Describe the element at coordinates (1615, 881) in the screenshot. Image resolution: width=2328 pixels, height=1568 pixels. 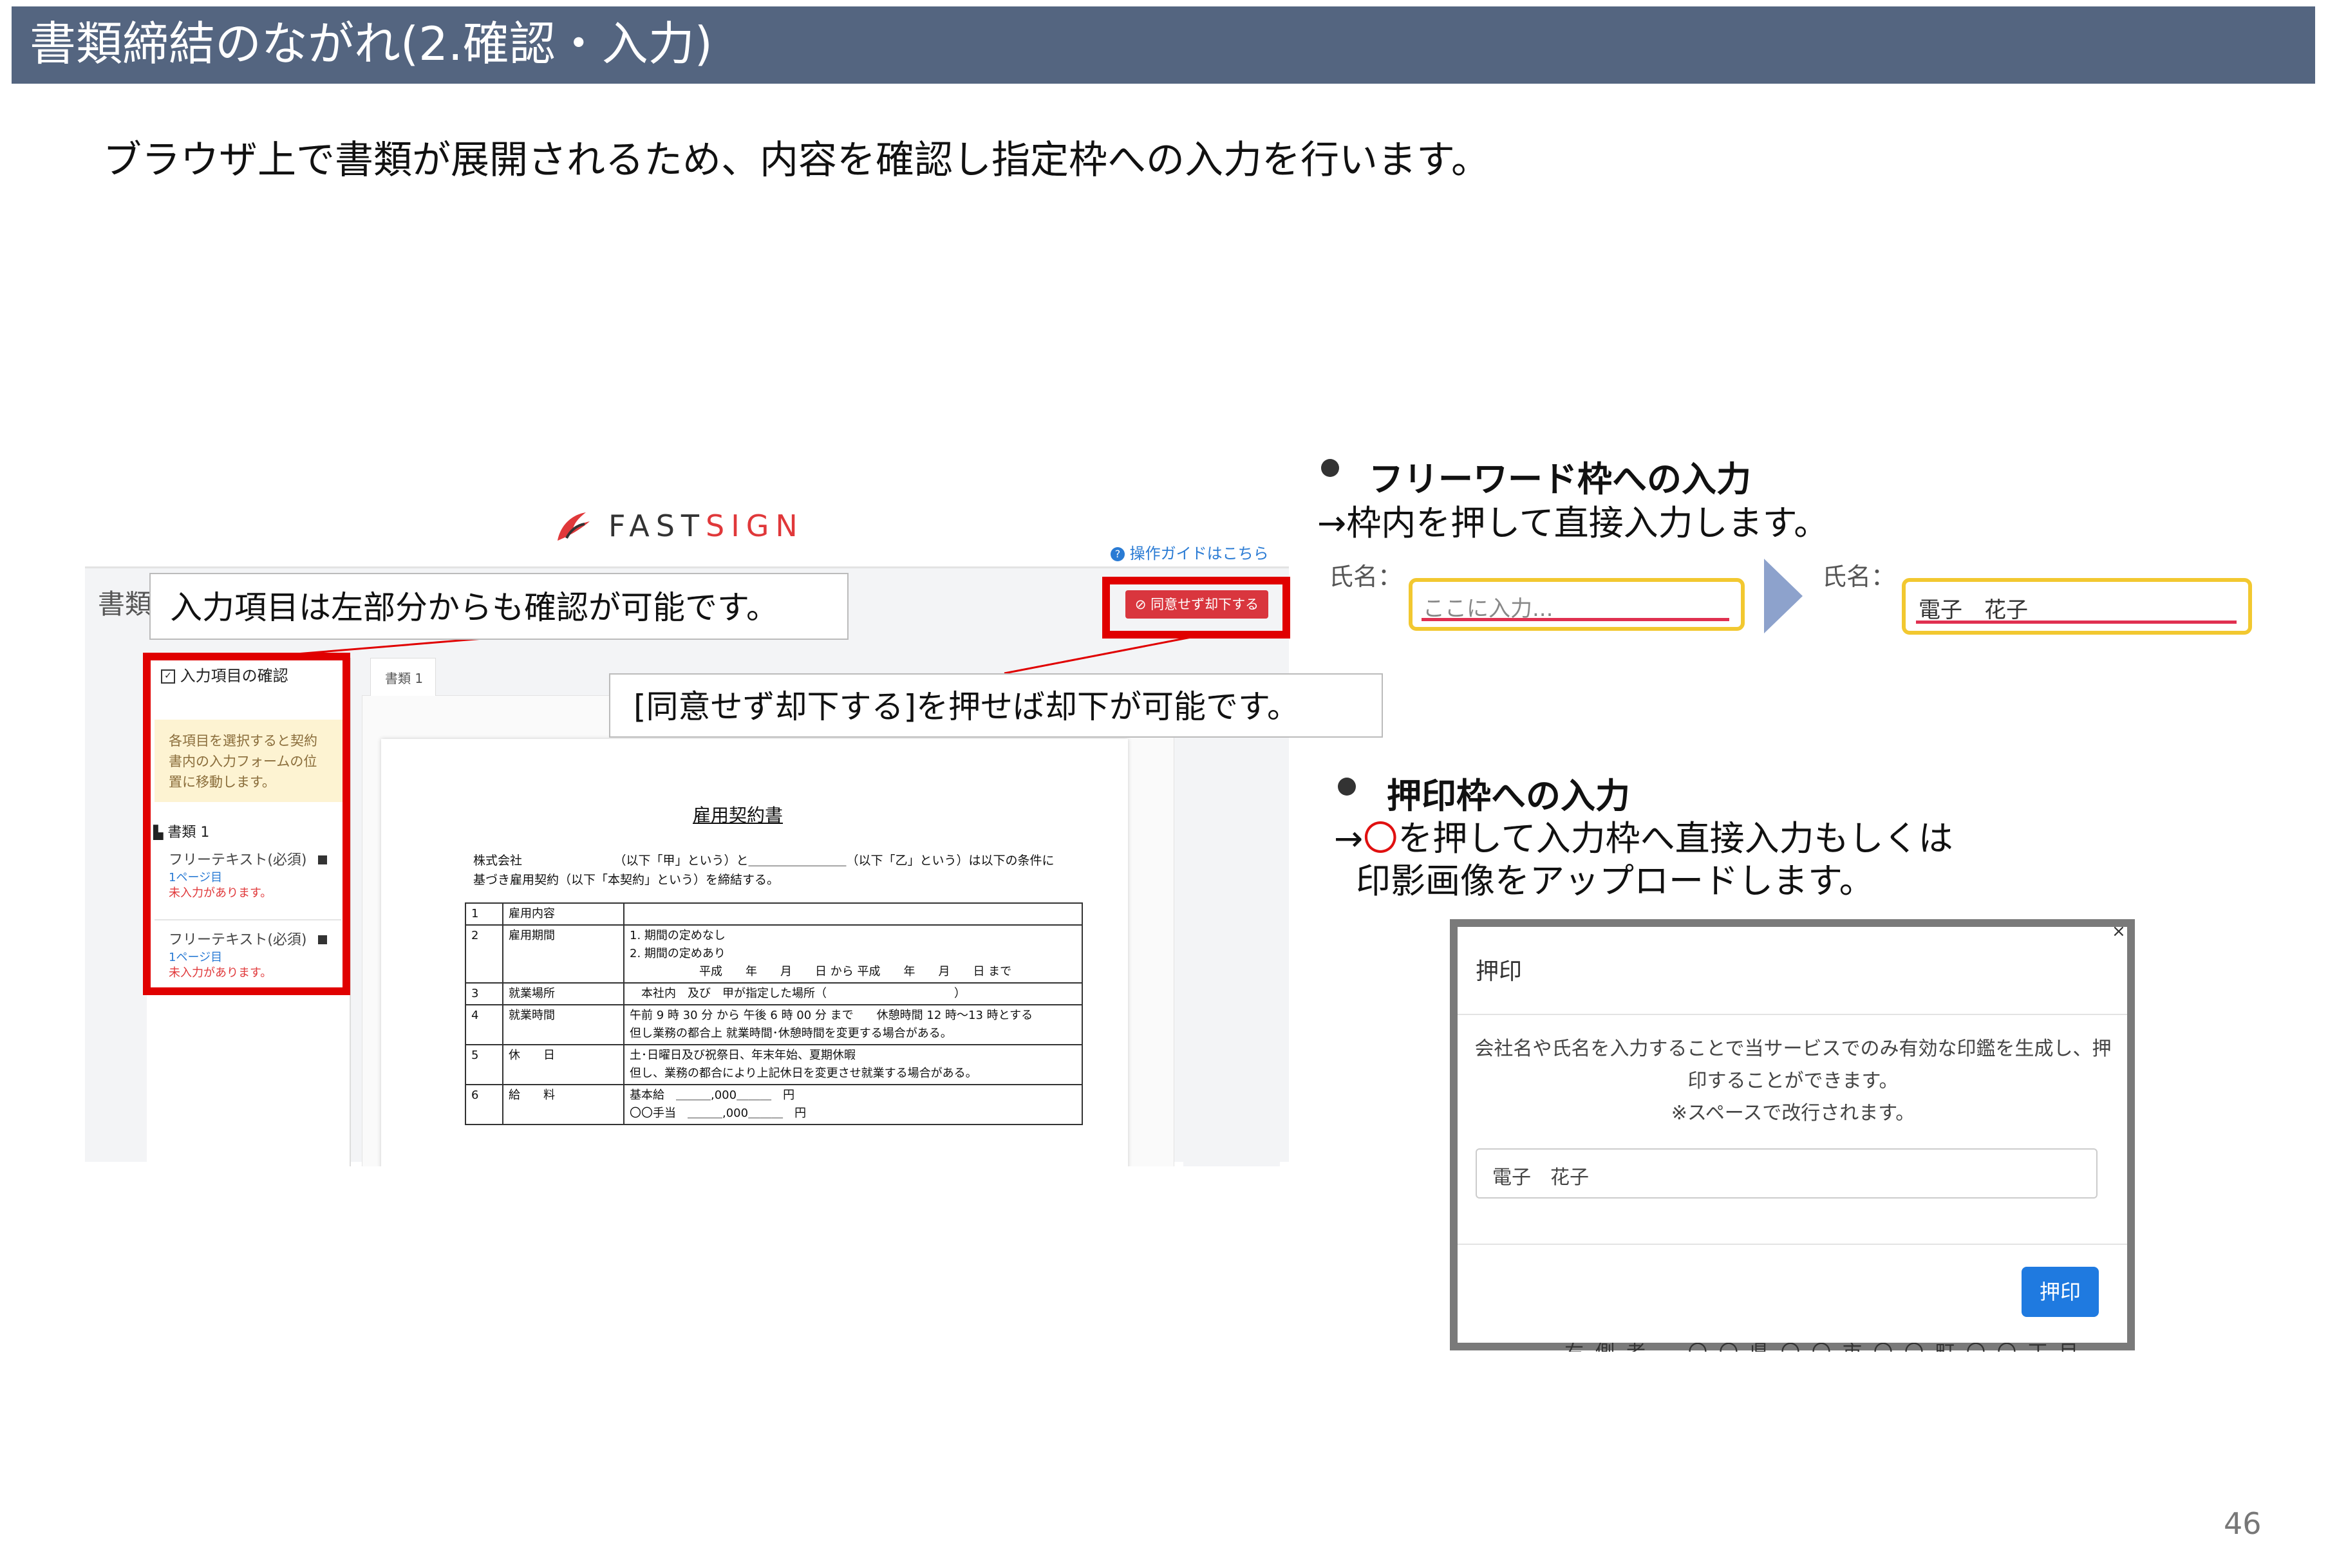
I see `stamp-description-line2: 印影画像をアップロードします。` at that location.